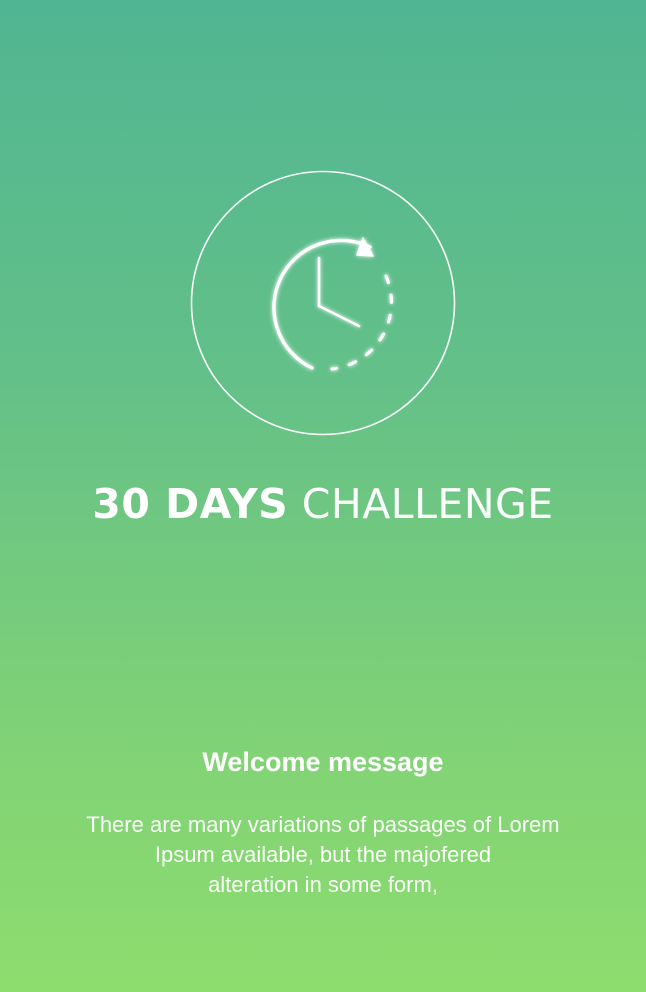 The height and width of the screenshot is (992, 646). What do you see at coordinates (323, 884) in the screenshot?
I see `welcome-message-line: alteration in some form,` at bounding box center [323, 884].